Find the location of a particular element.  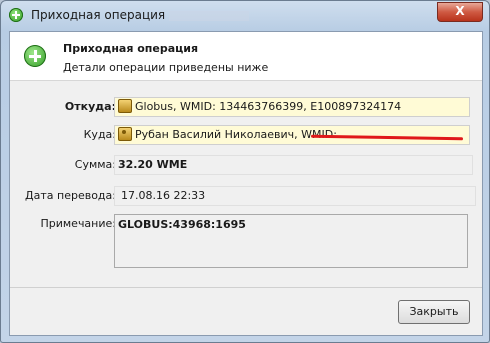

amount-label: Сумма: is located at coordinates (95, 164).